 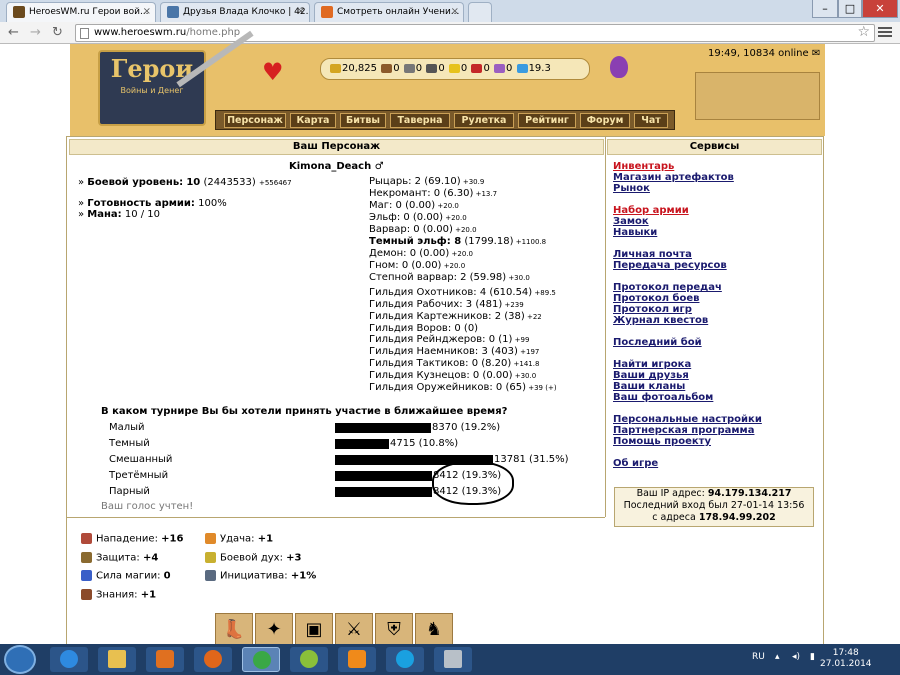 I want to click on maximize-icon: □, so click(x=850, y=9).